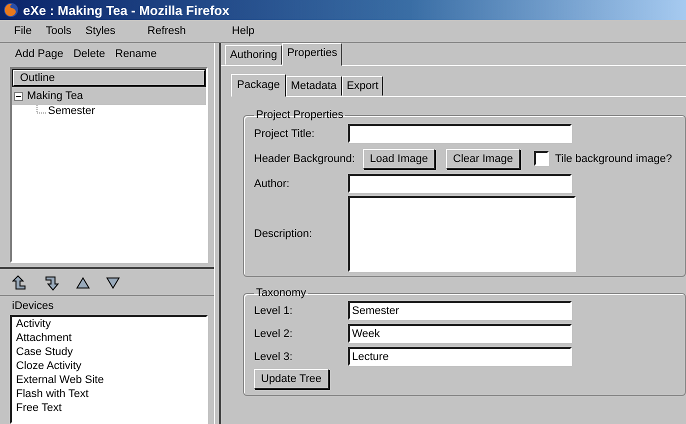 The image size is (686, 424). Describe the element at coordinates (284, 234) in the screenshot. I see `field-label: Description:` at that location.